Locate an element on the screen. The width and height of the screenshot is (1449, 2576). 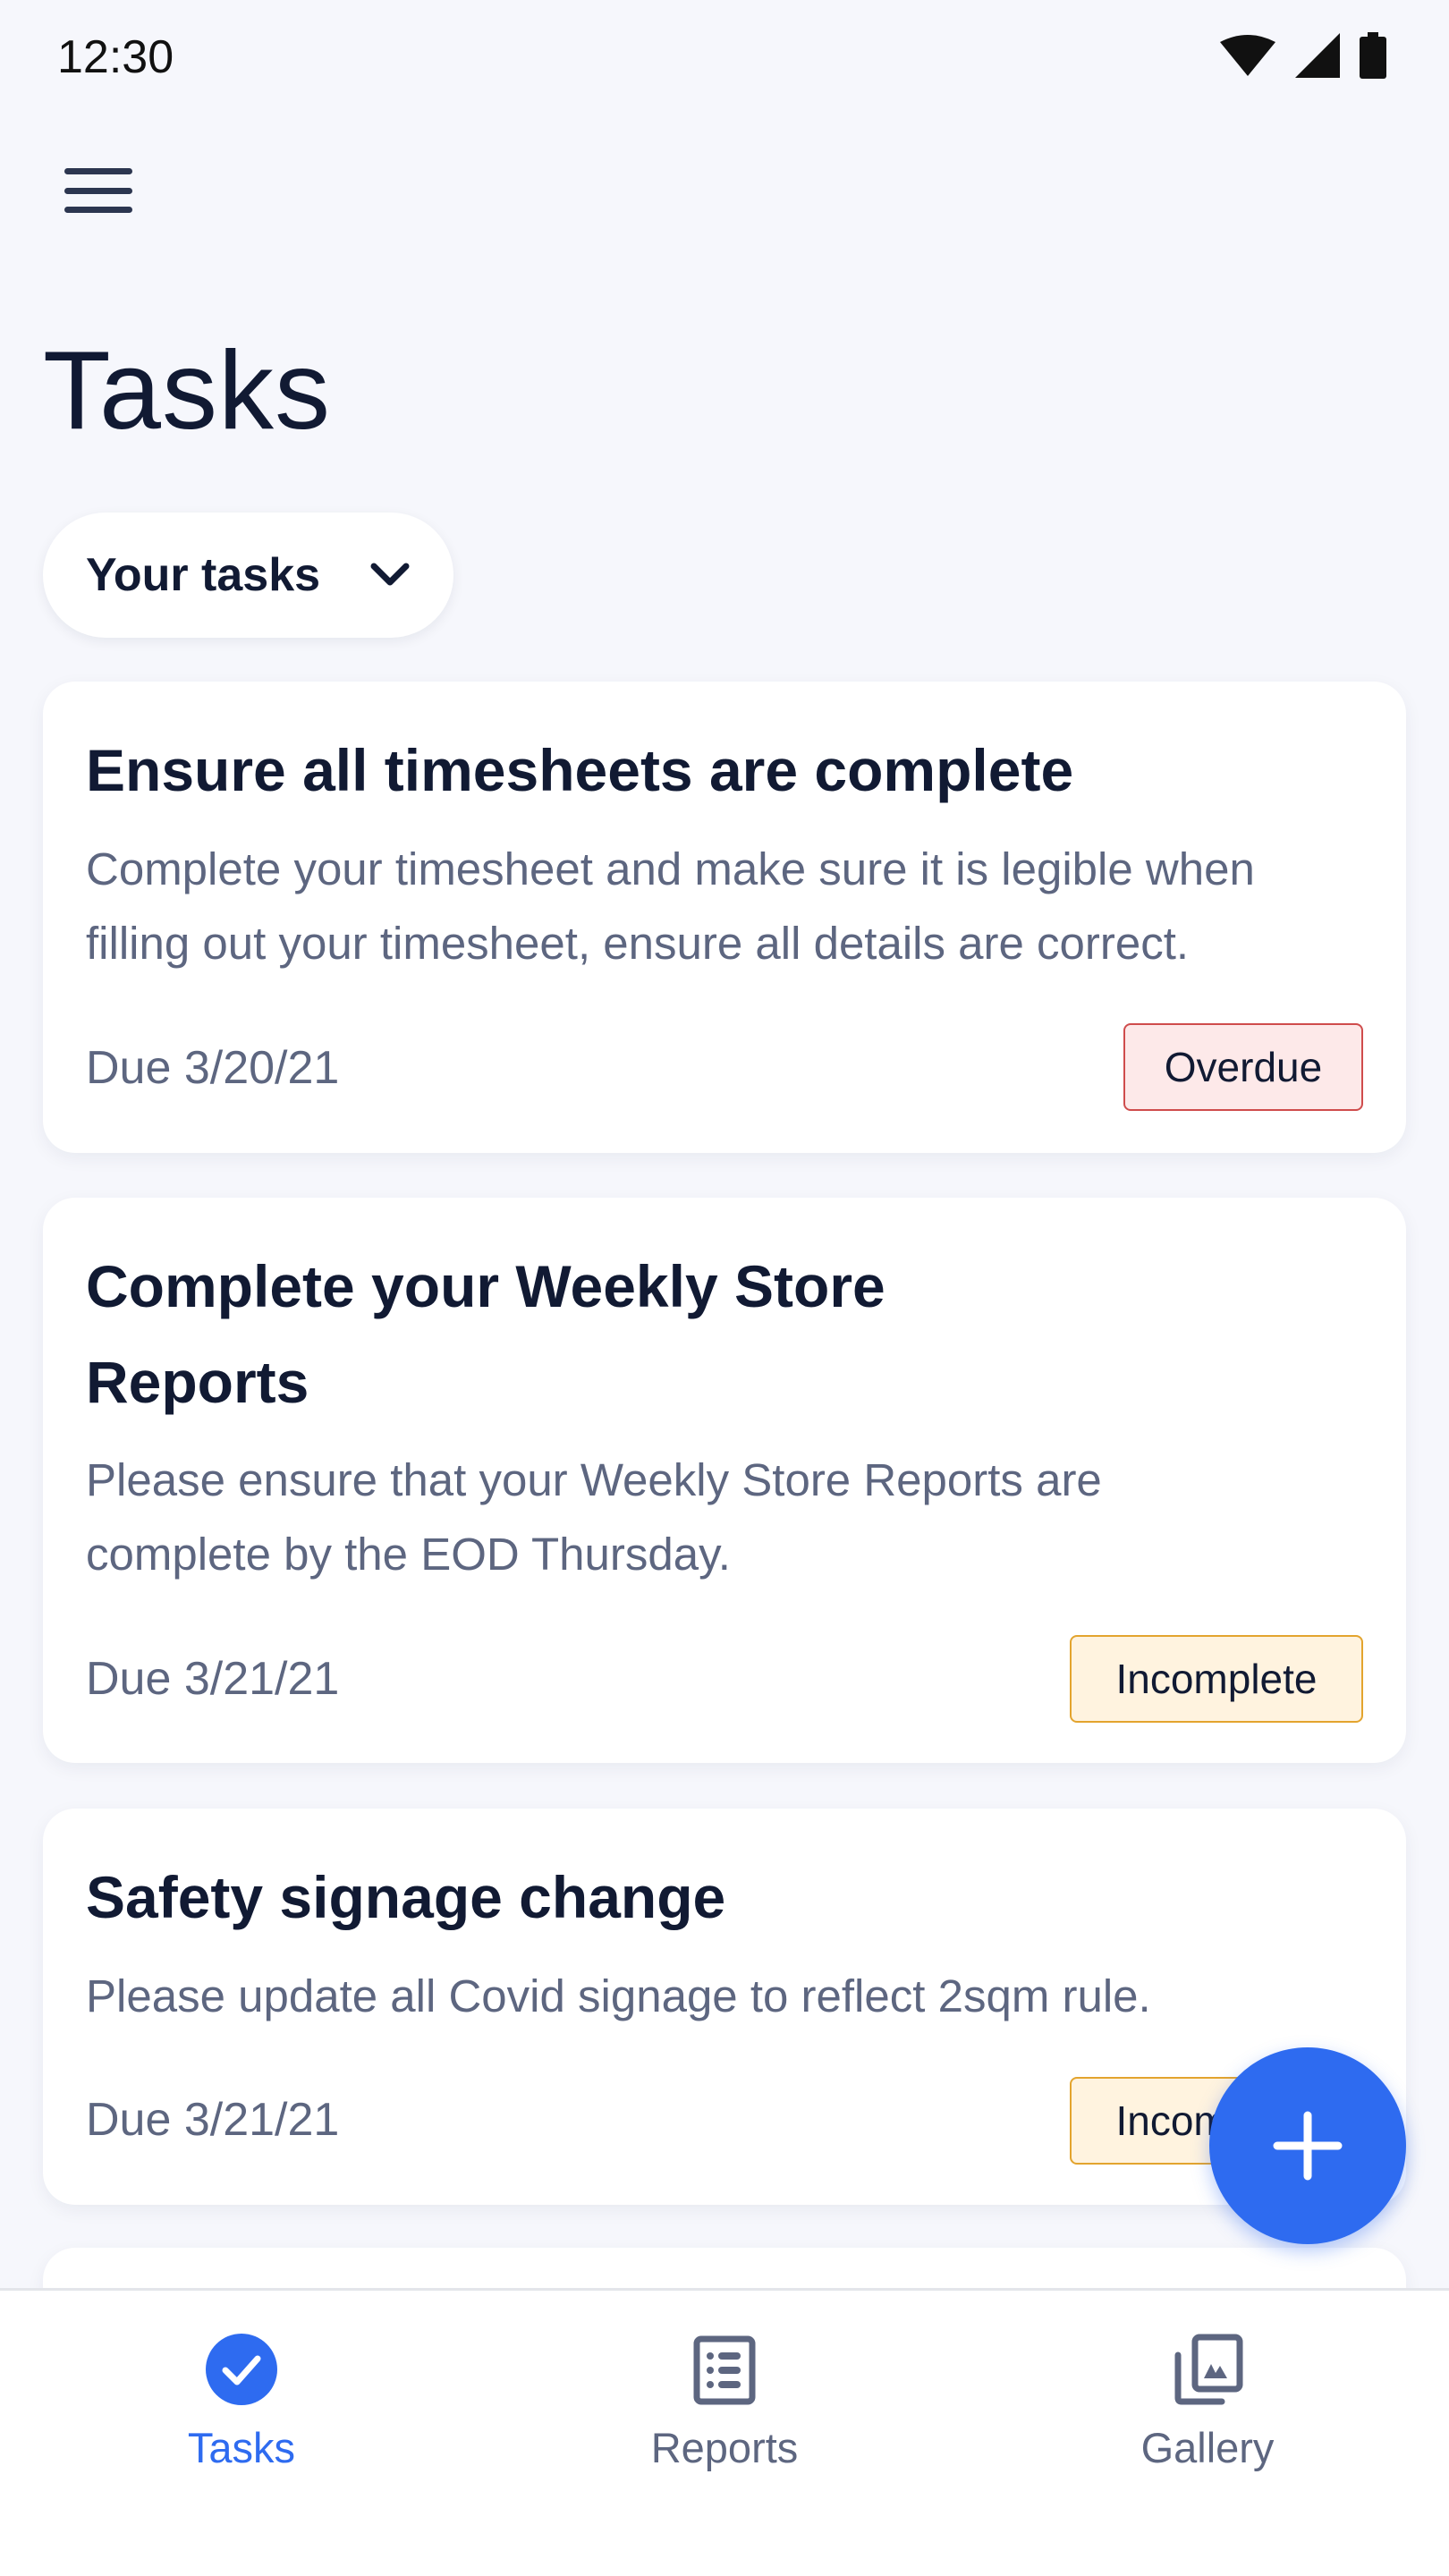
status-badge: Incomplete is located at coordinates (1216, 1679).